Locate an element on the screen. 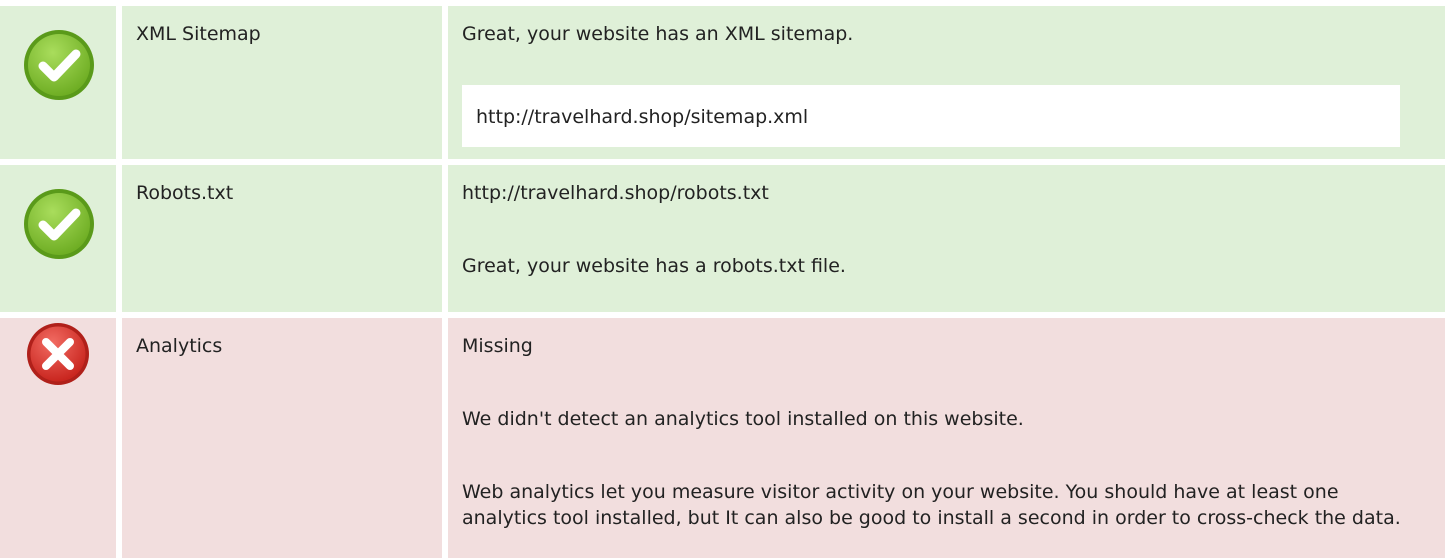 Image resolution: width=1445 pixels, height=558 pixels. sitemap-url: http://travelhard.shop/sitemap.xml is located at coordinates (931, 116).